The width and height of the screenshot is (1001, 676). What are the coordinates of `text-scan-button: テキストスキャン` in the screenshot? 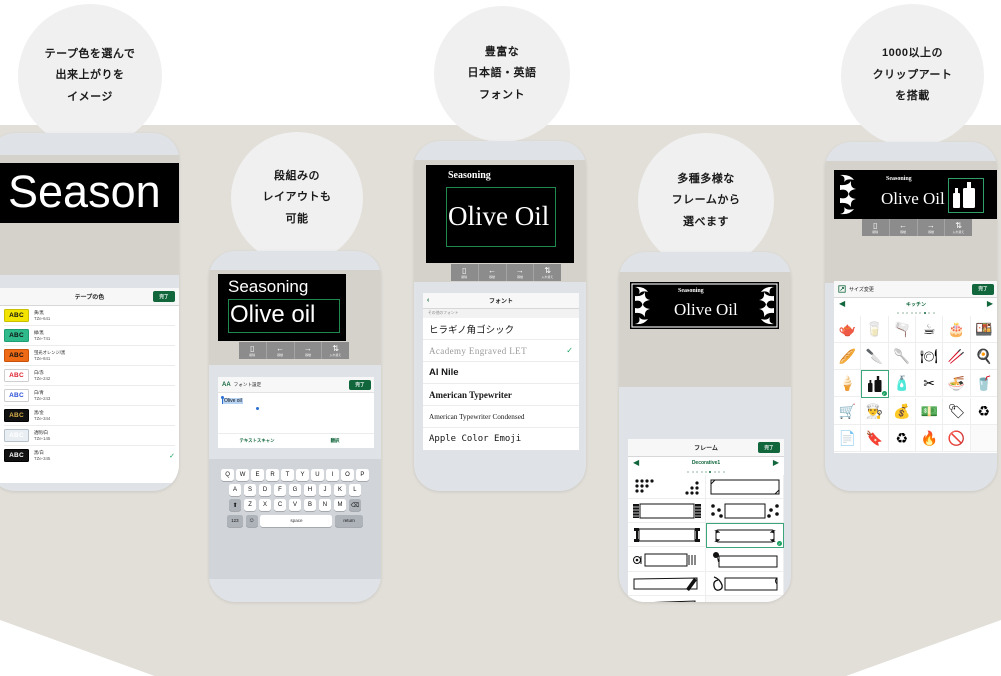 It's located at (257, 441).